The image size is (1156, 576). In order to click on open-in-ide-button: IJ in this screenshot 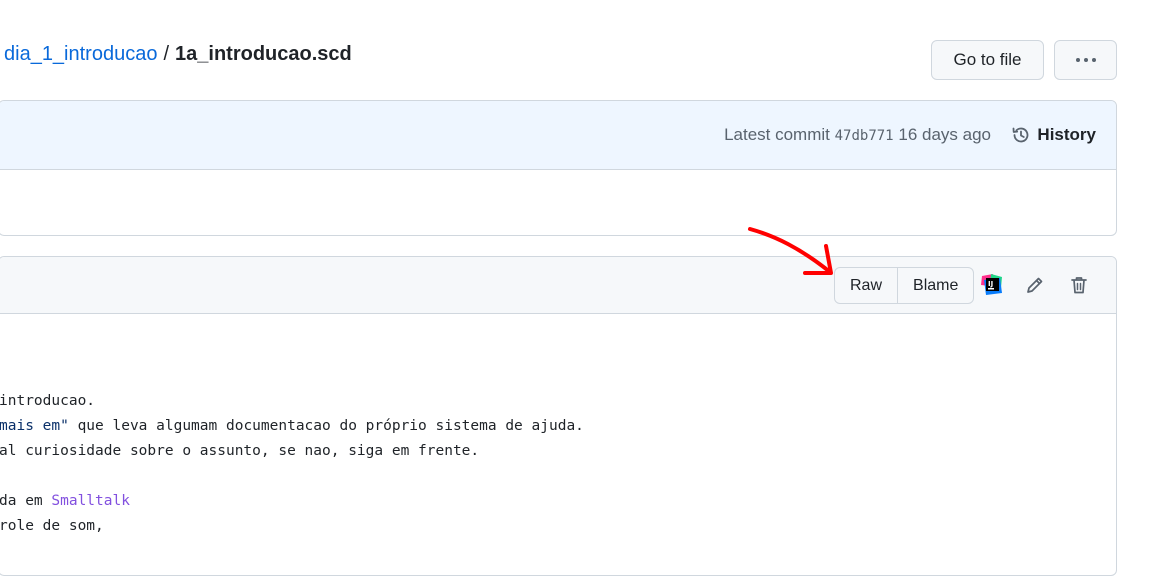, I will do `click(992, 285)`.